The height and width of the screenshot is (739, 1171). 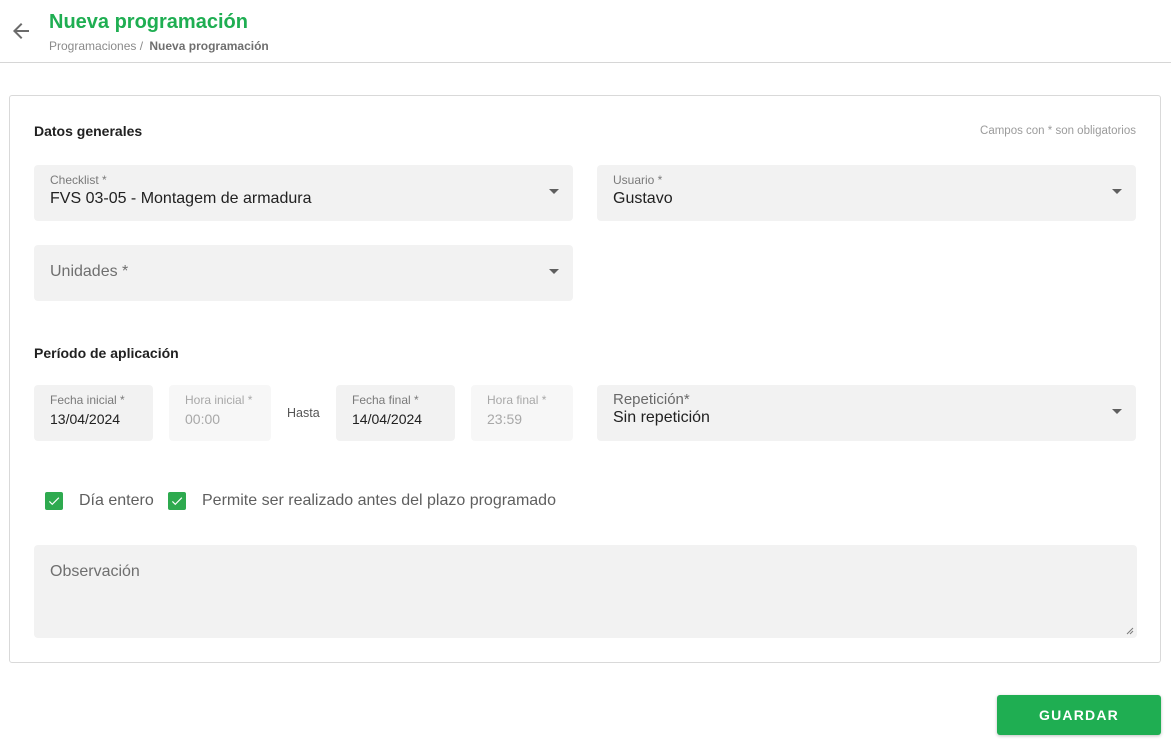 What do you see at coordinates (585, 591) in the screenshot?
I see `observacion-textarea: Observación` at bounding box center [585, 591].